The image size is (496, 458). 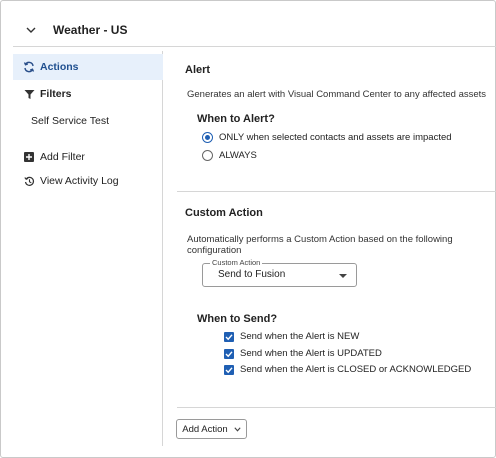 I want to click on alert-section-title: Alert, so click(x=198, y=70).